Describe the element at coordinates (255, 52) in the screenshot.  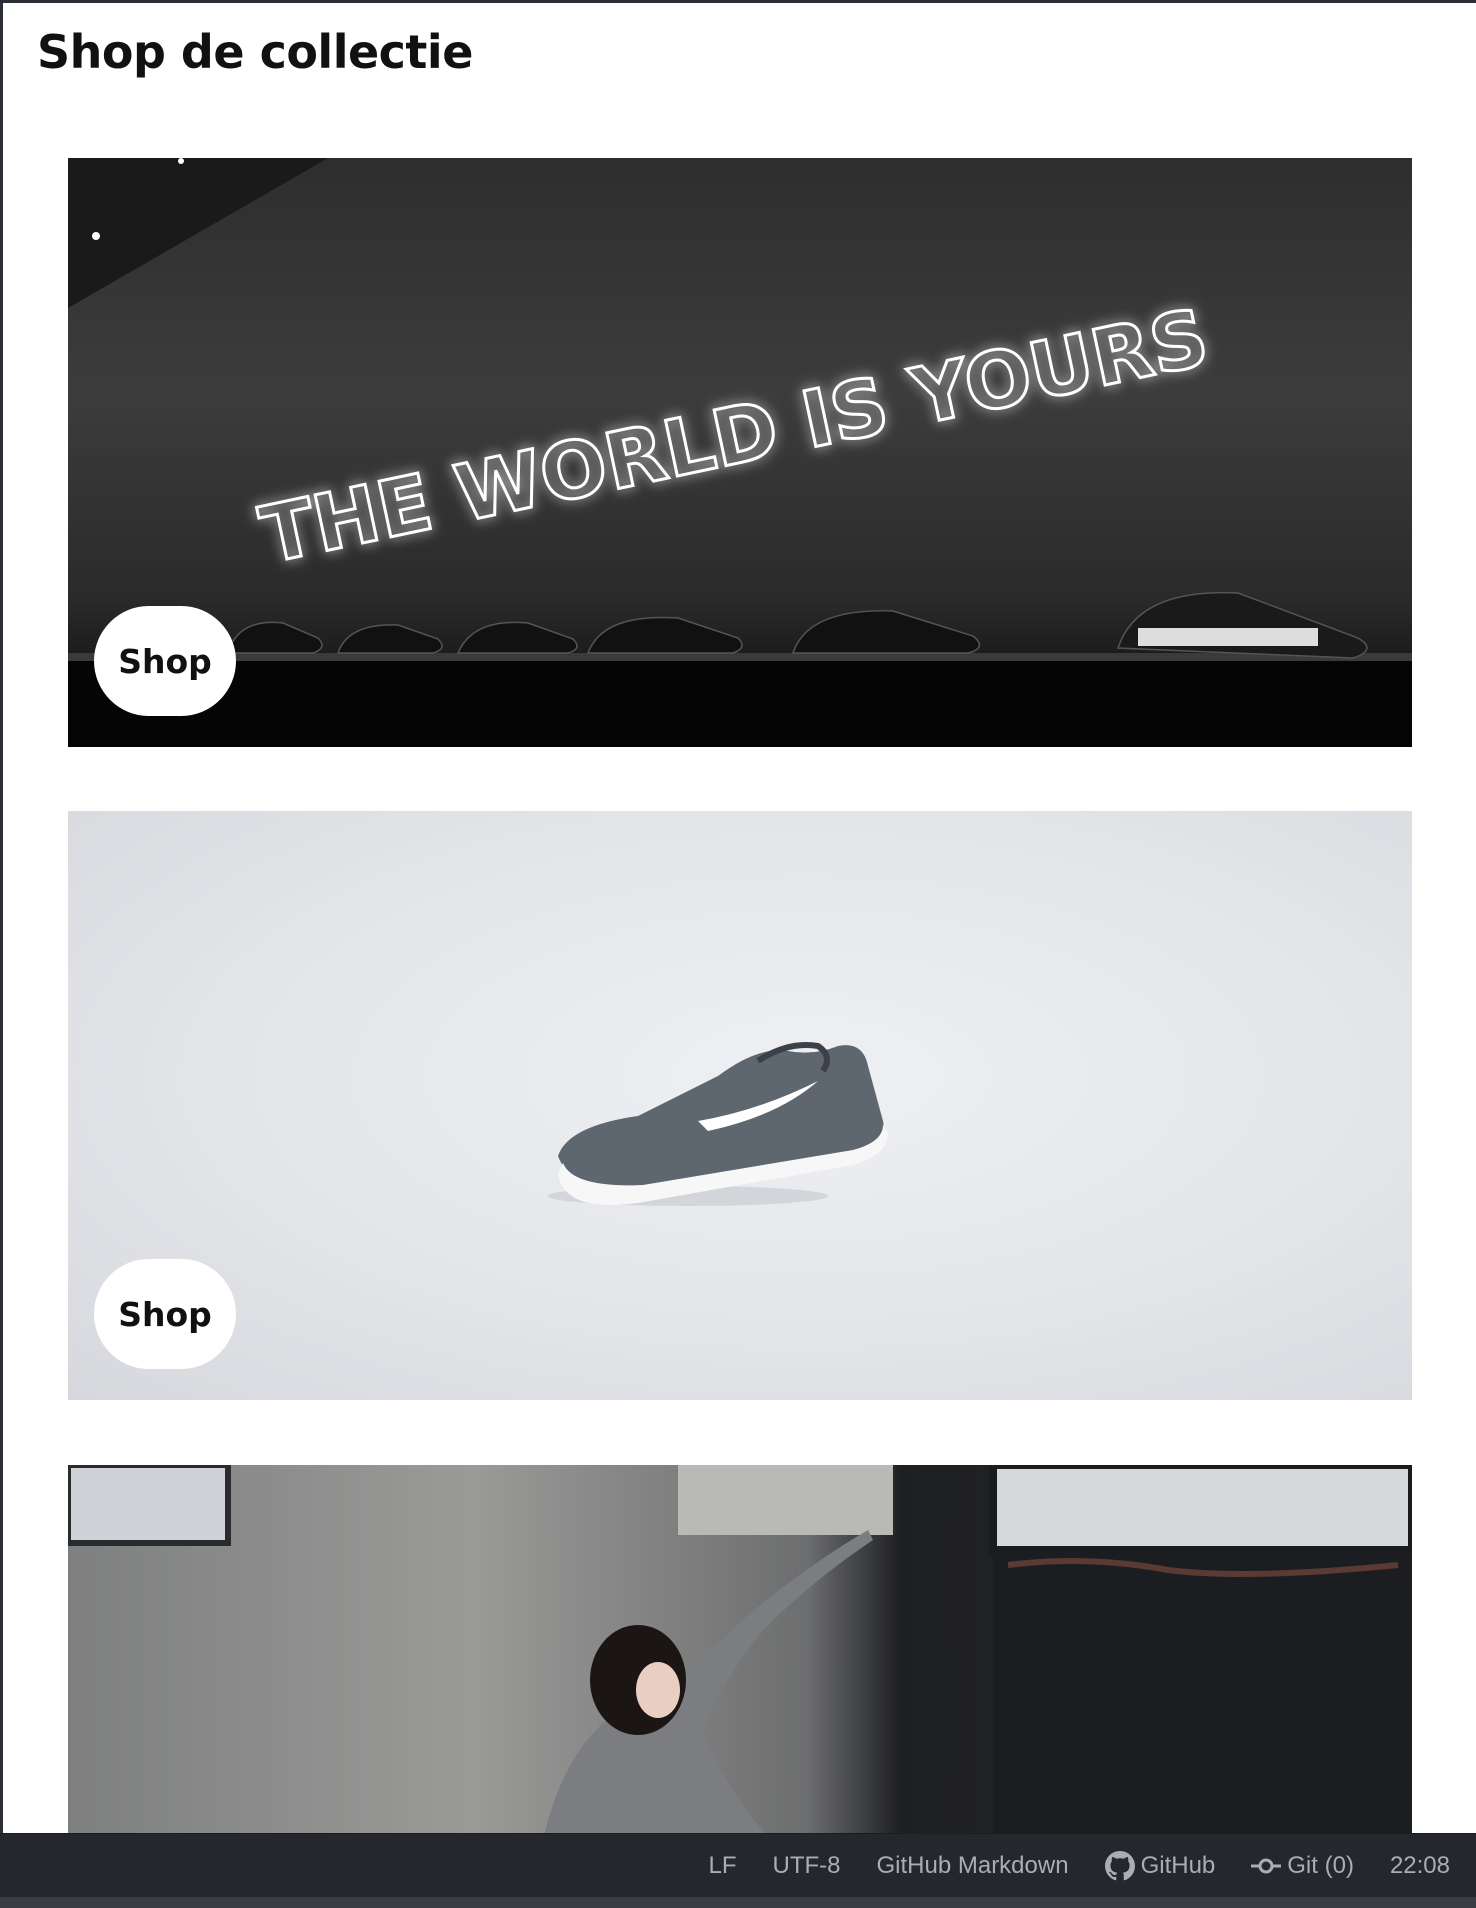
I see `page-title: Shop de collectie` at that location.